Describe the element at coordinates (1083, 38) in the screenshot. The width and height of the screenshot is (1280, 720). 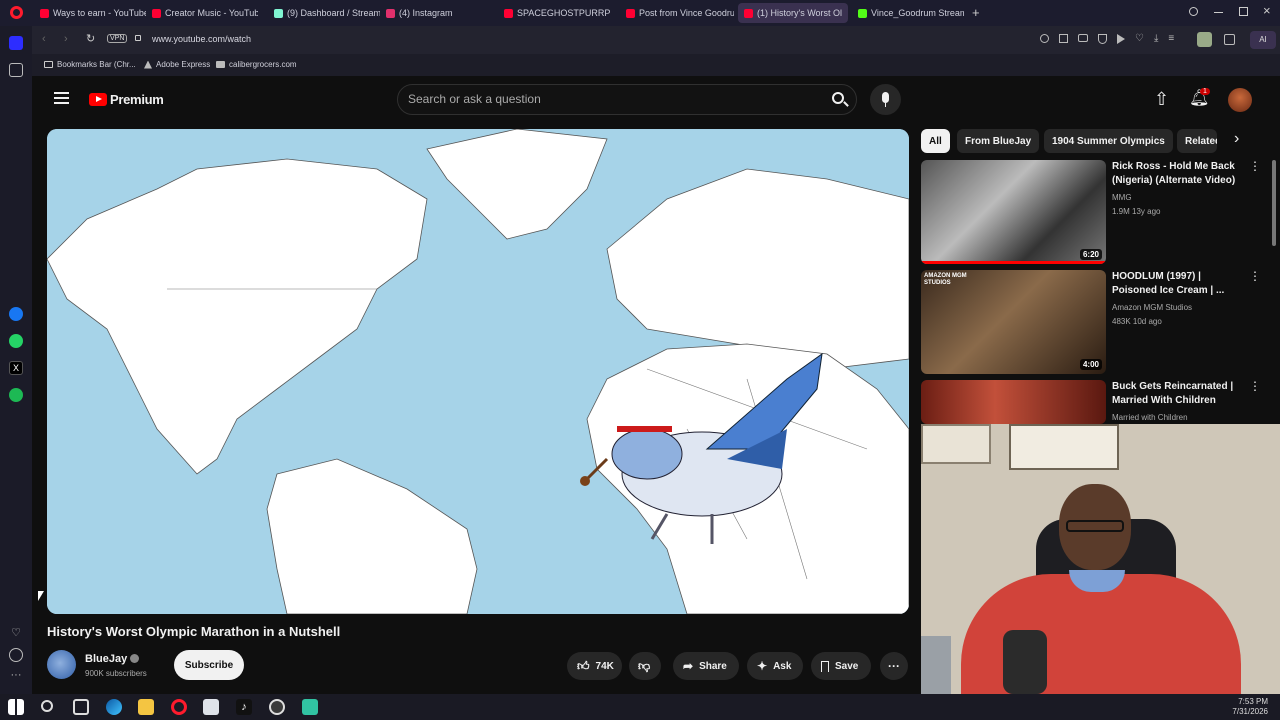
I see `camera-icon` at that location.